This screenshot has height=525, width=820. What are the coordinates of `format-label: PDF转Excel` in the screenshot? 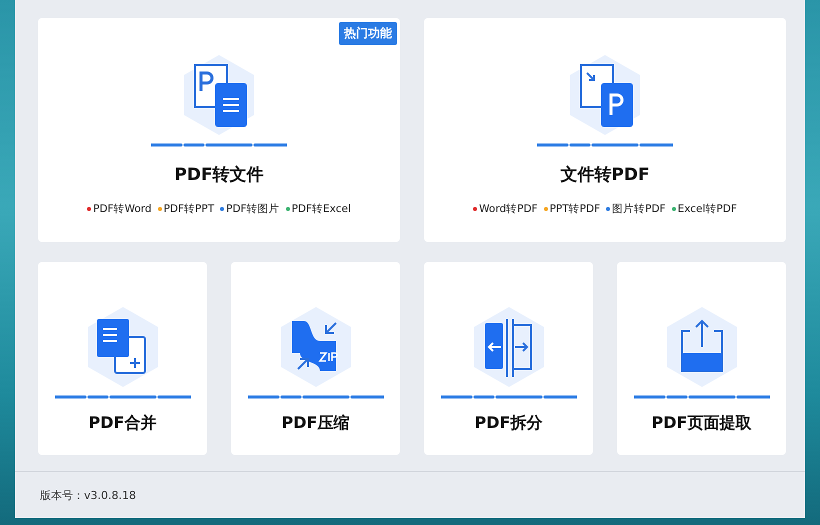 It's located at (318, 209).